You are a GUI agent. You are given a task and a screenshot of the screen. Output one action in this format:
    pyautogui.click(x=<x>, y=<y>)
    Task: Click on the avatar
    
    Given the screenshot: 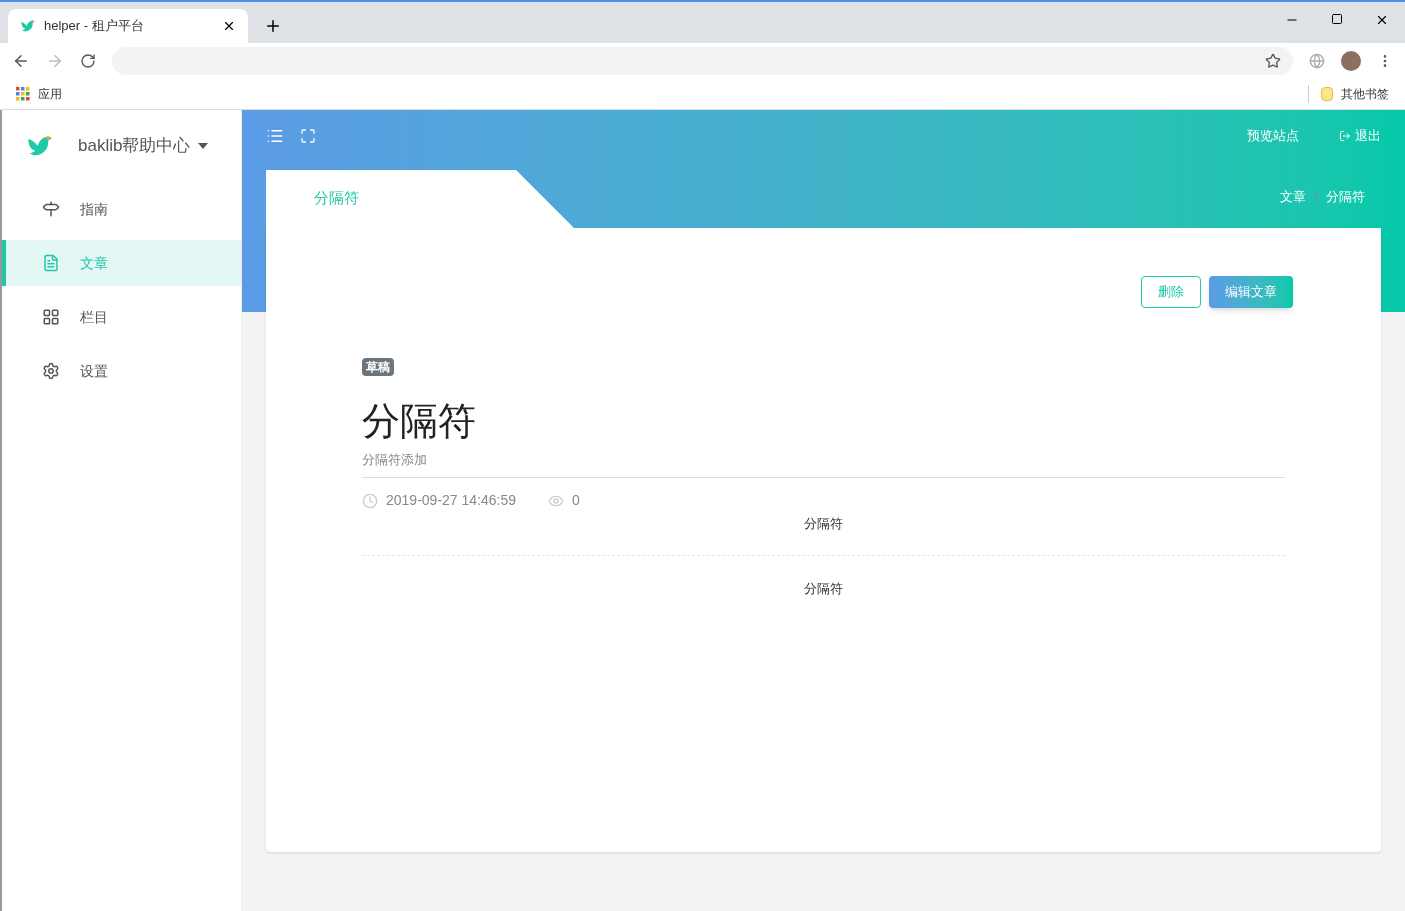 What is the action you would take?
    pyautogui.click(x=1351, y=60)
    